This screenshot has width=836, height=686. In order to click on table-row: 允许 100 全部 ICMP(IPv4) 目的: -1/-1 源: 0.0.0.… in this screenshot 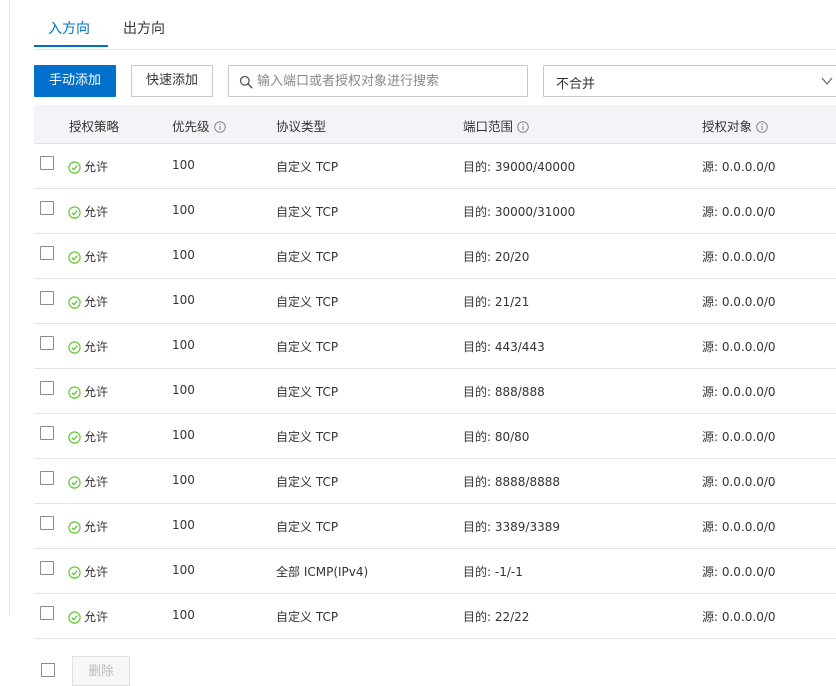, I will do `click(435, 571)`.